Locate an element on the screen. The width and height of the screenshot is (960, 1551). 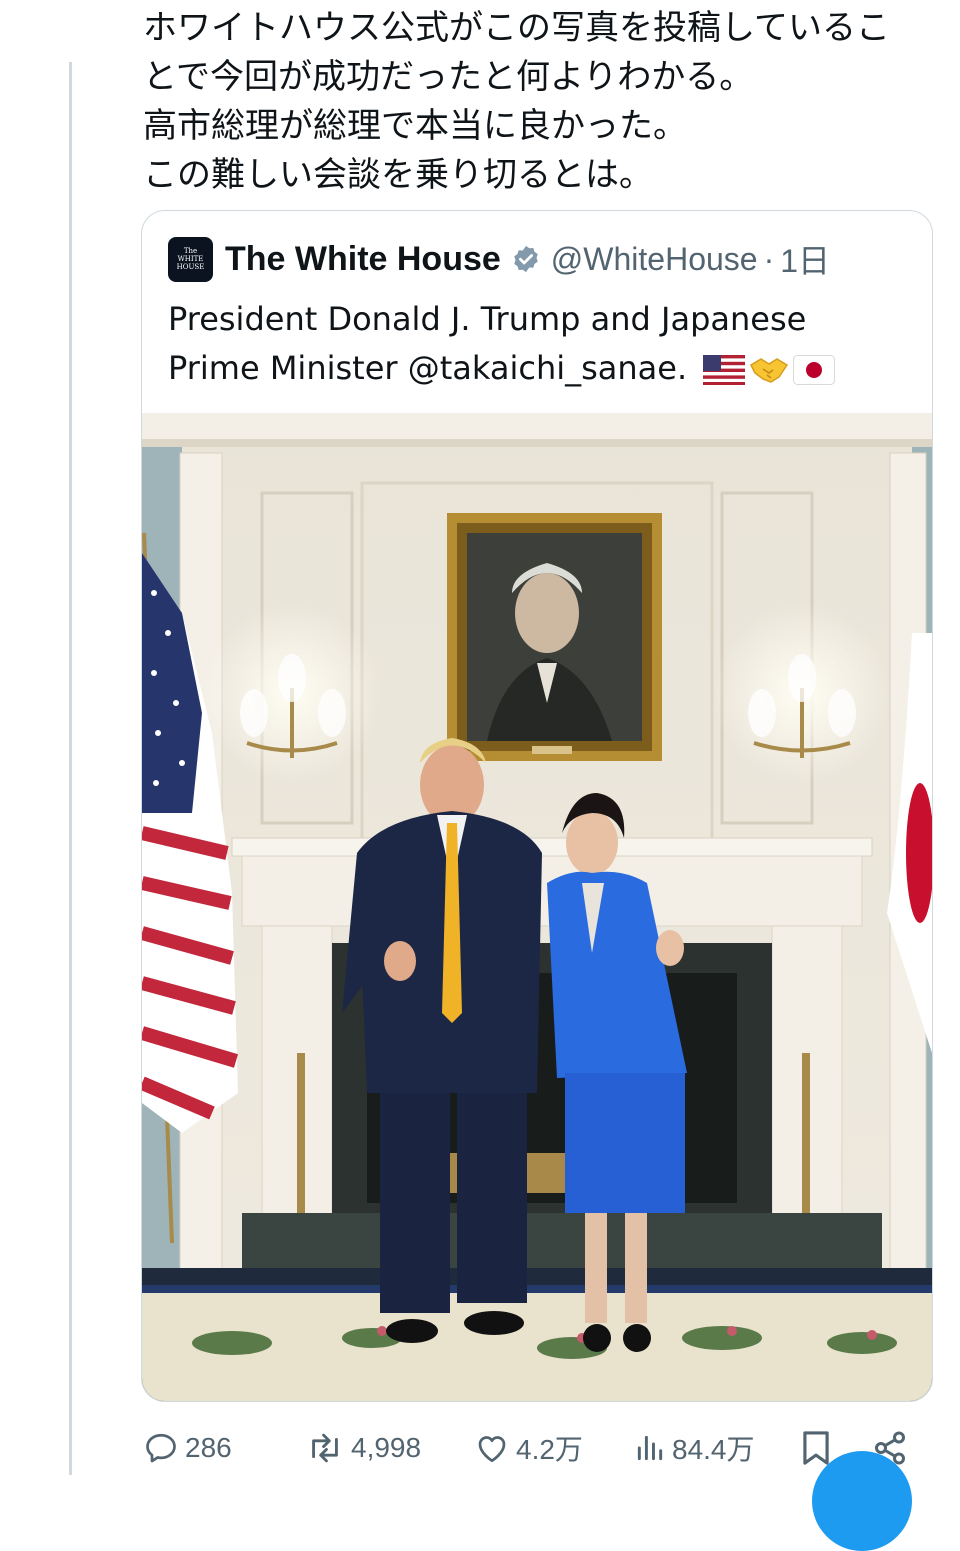
verified-badge-icon is located at coordinates (526, 259).